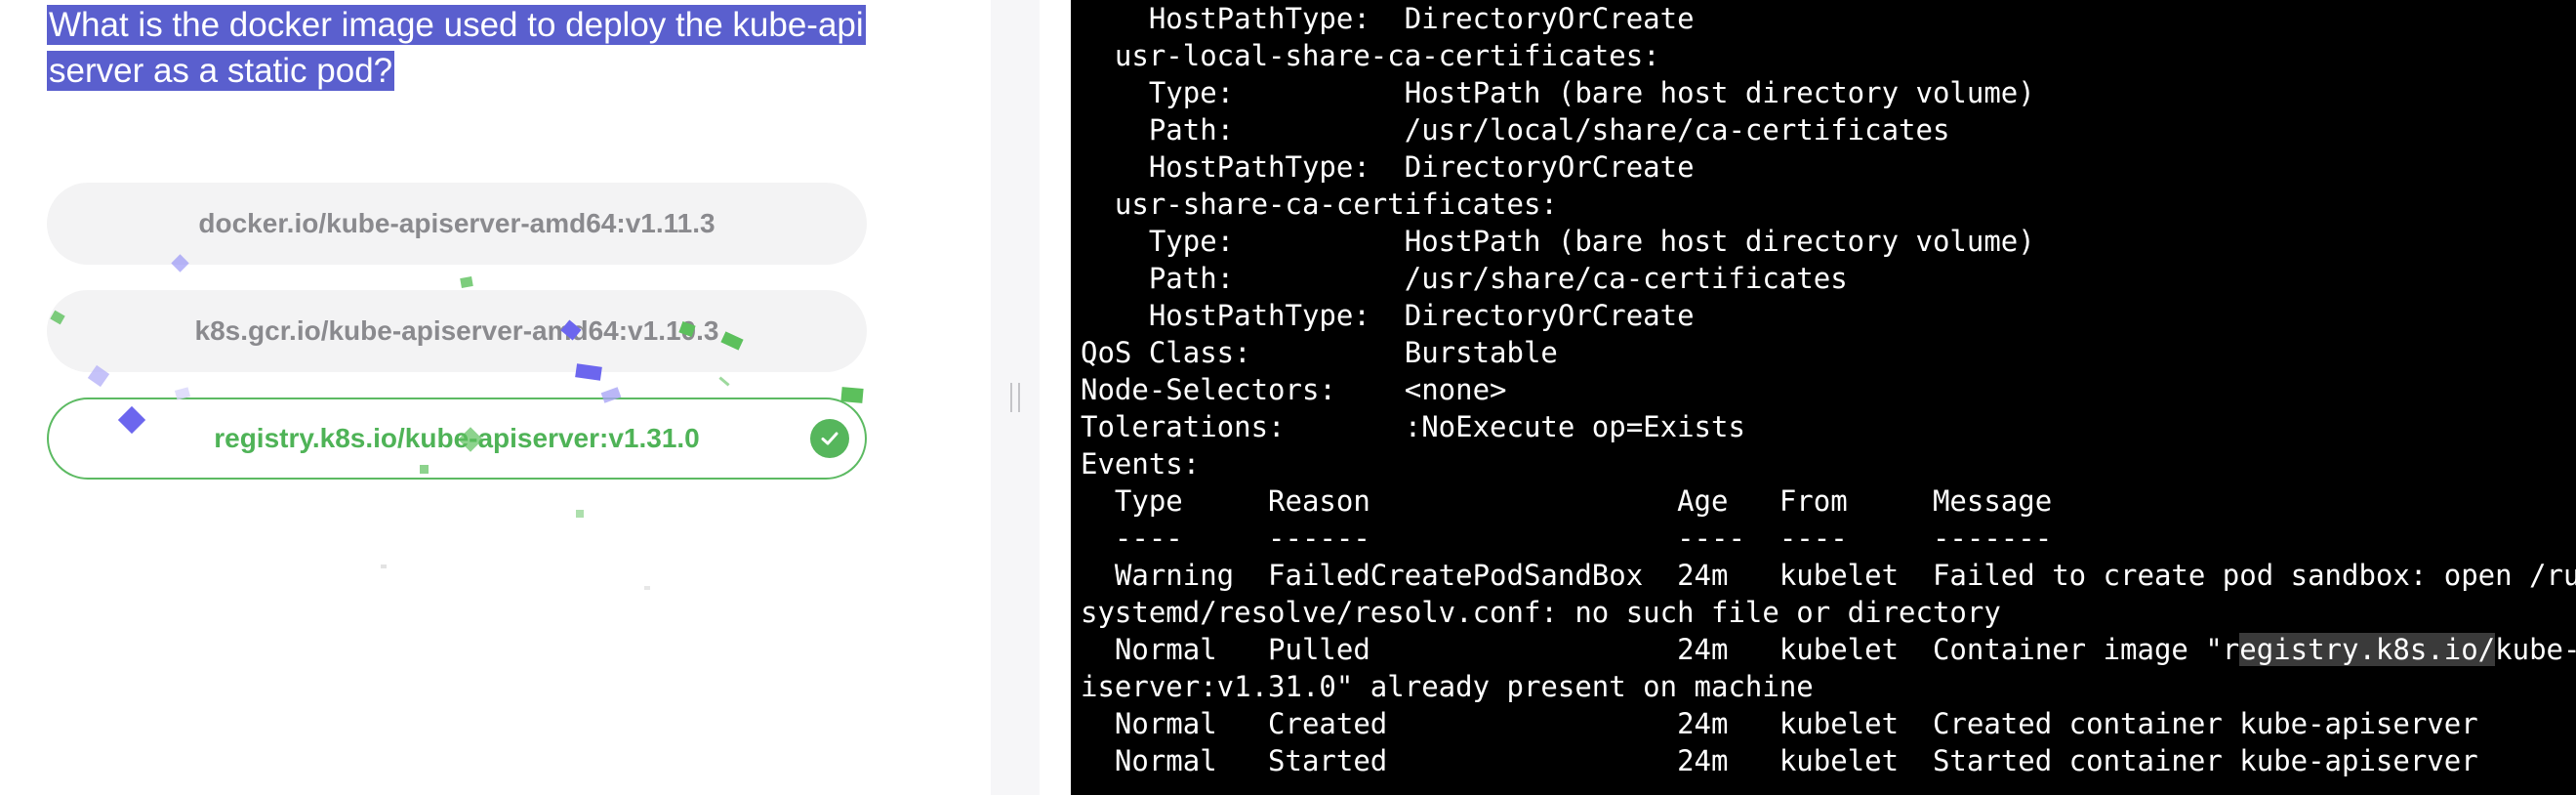 Image resolution: width=2576 pixels, height=795 pixels. I want to click on drag-handle-icon, so click(1015, 397).